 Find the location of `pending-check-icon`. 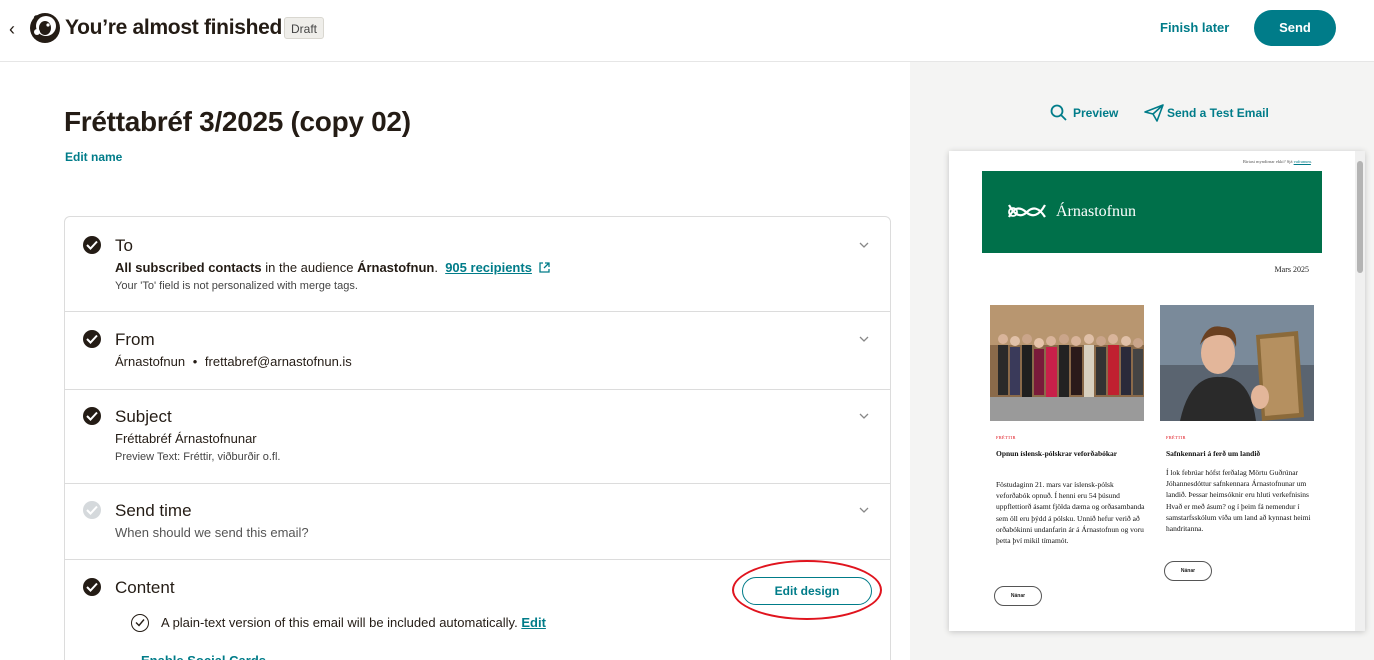

pending-check-icon is located at coordinates (92, 510).